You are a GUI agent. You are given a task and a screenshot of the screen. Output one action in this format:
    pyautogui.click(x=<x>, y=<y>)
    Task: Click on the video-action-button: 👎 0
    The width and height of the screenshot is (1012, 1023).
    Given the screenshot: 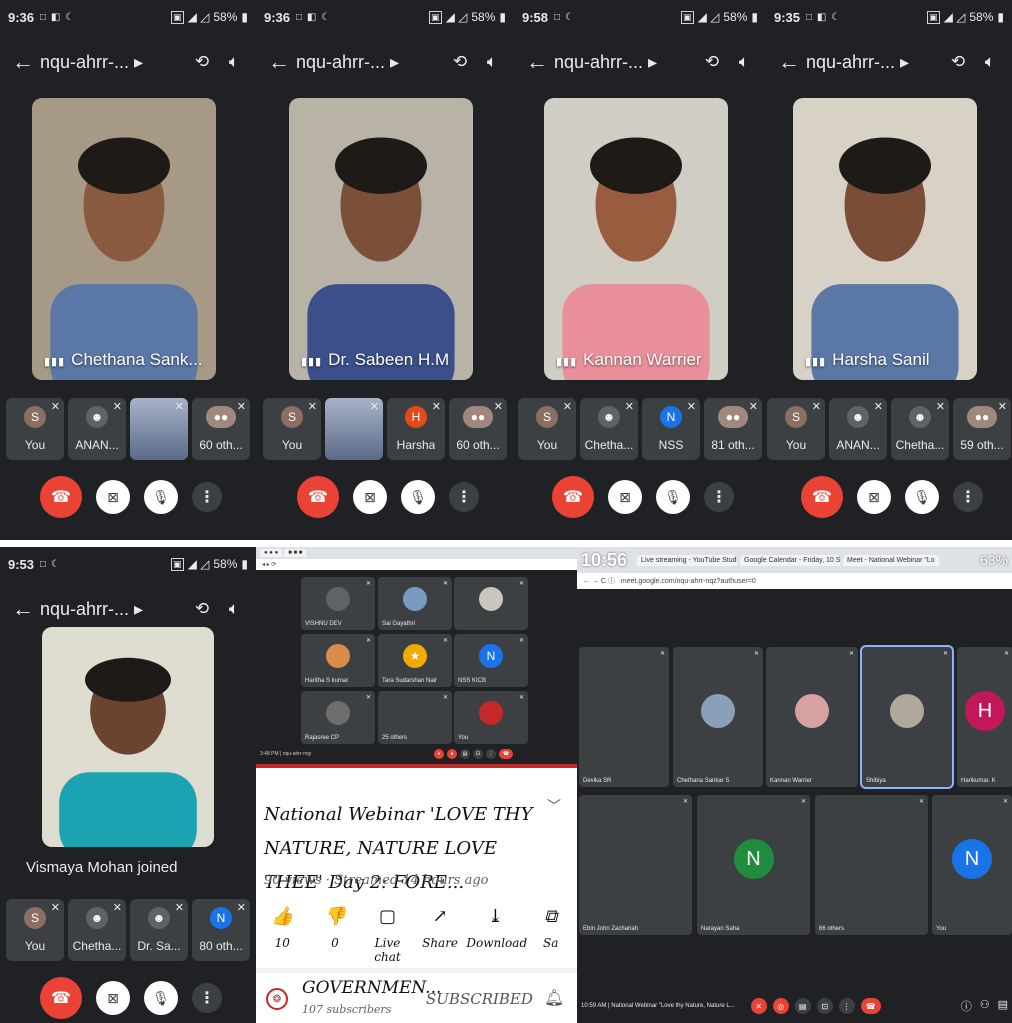 What is the action you would take?
    pyautogui.click(x=335, y=935)
    